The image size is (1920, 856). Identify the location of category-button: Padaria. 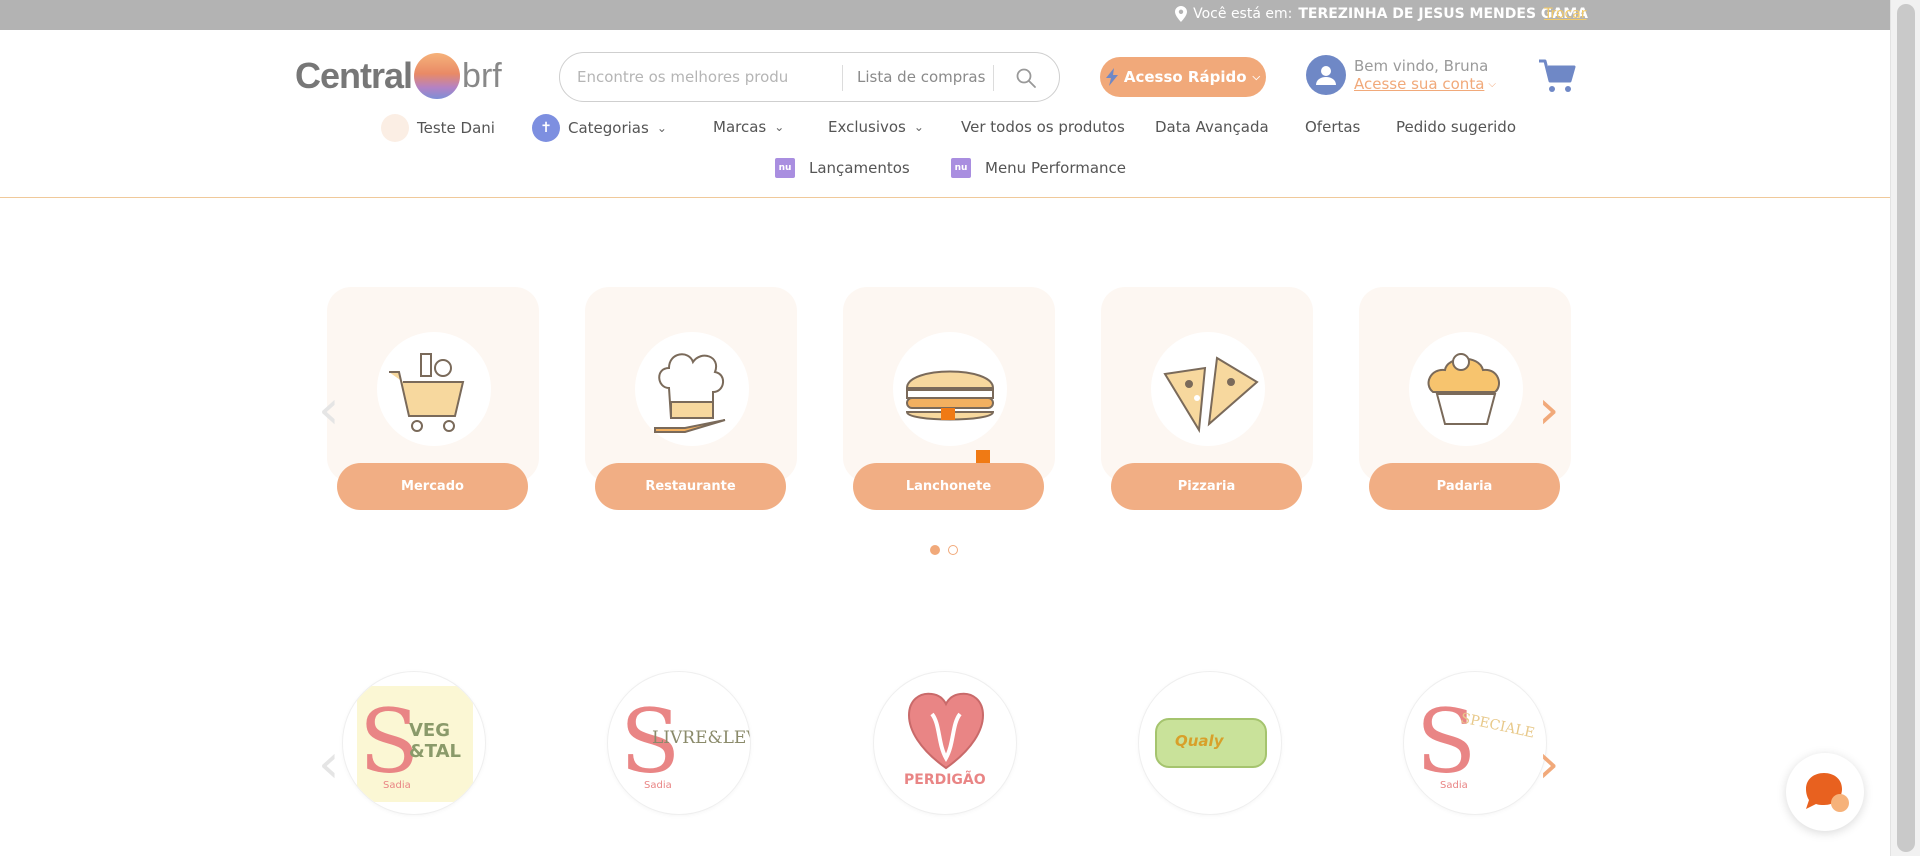
(1464, 486).